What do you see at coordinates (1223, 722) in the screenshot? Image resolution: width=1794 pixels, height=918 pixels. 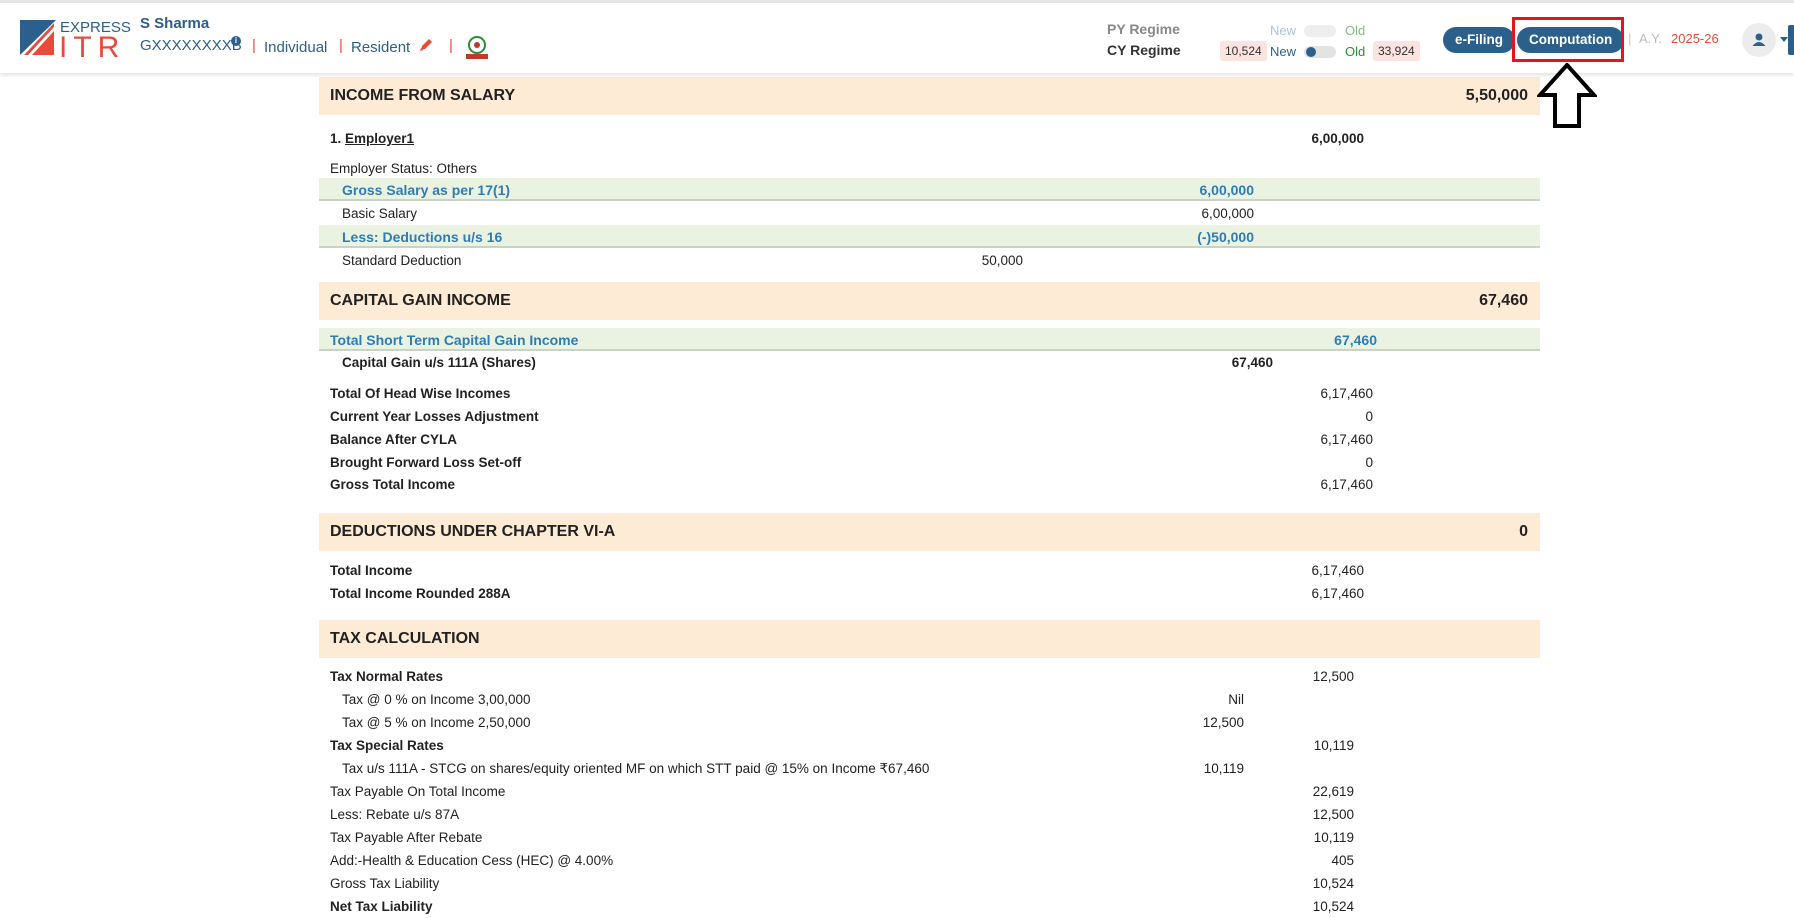 I see `tax-slab-value: 12,500` at bounding box center [1223, 722].